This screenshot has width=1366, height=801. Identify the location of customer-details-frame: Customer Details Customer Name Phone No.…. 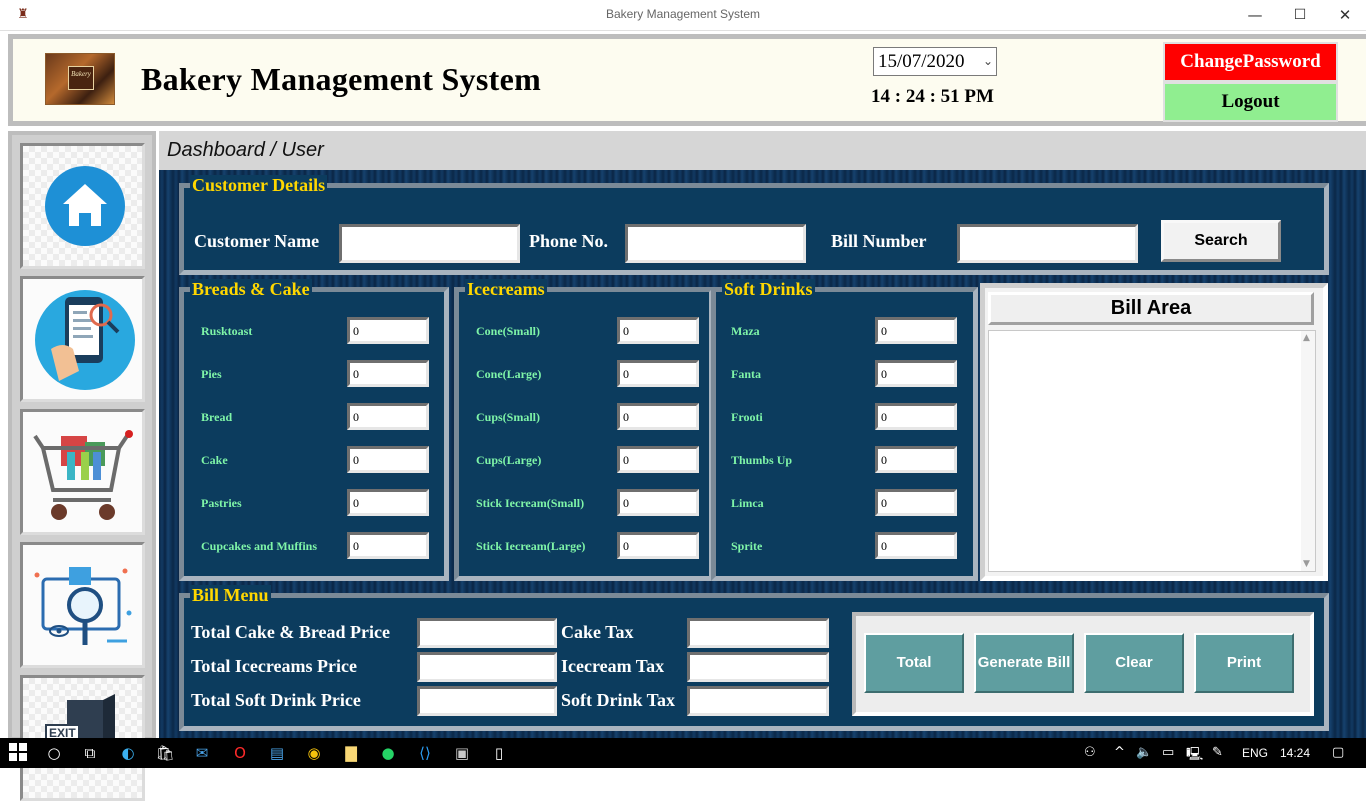
(754, 225).